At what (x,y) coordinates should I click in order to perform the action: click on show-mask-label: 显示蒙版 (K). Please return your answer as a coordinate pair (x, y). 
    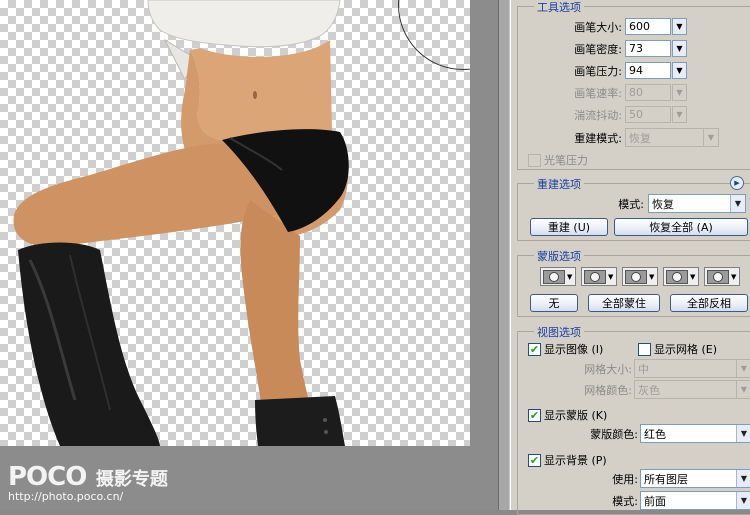
    Looking at the image, I should click on (576, 415).